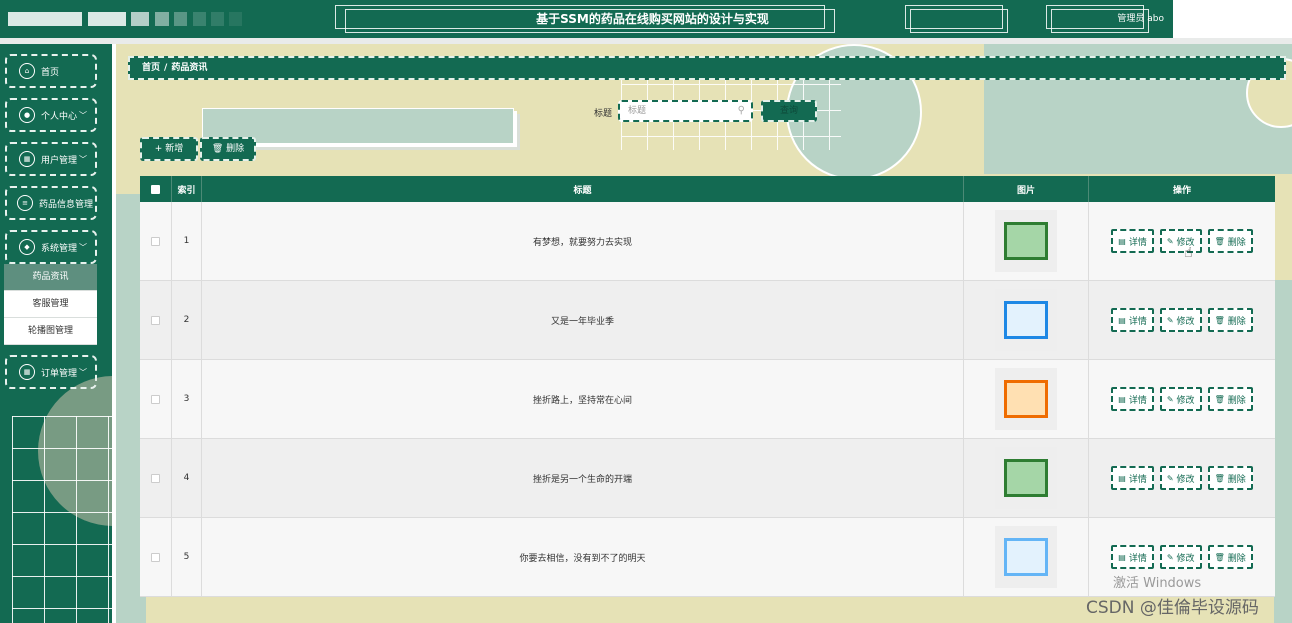 This screenshot has height=623, width=1292. What do you see at coordinates (27, 247) in the screenshot?
I see `shield-icon: ◆` at bounding box center [27, 247].